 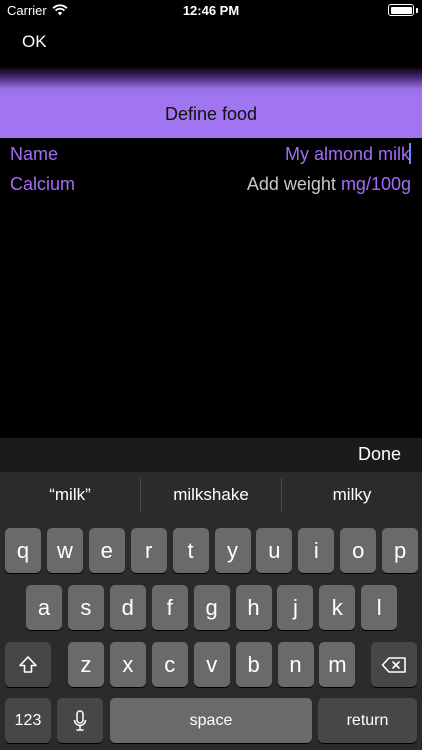 I want to click on calcium-label: Calcium, so click(x=43, y=184).